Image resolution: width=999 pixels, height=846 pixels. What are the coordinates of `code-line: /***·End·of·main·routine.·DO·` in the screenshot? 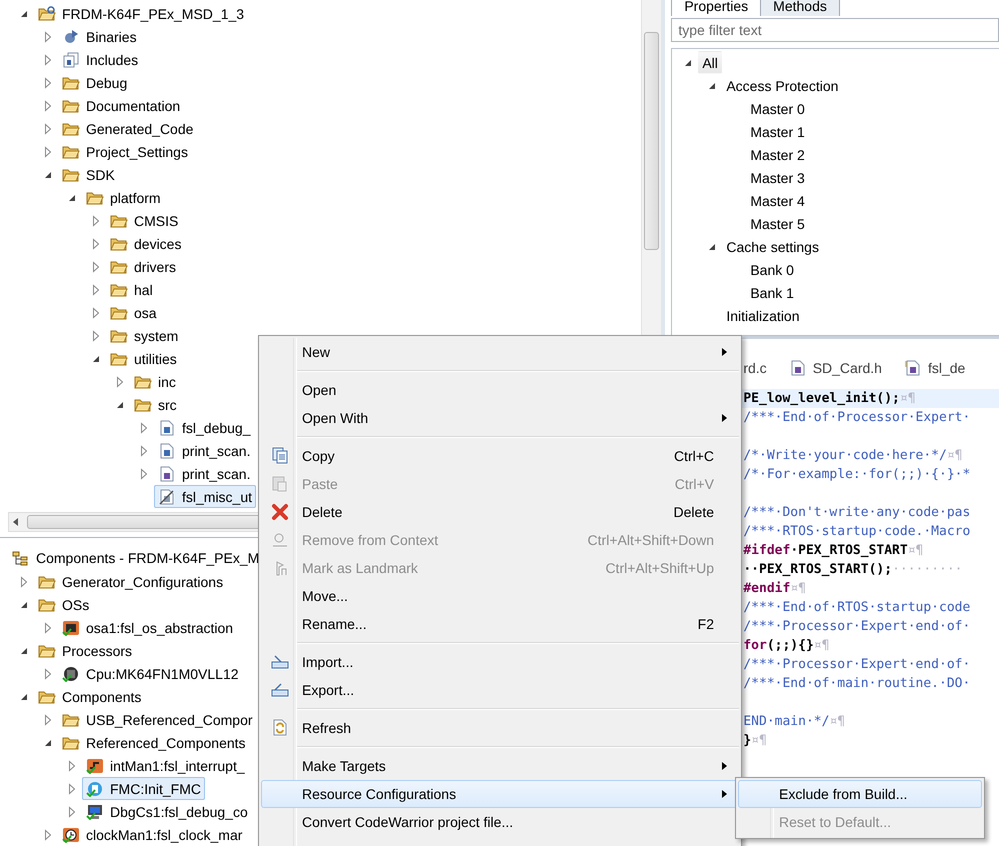 It's located at (856, 684).